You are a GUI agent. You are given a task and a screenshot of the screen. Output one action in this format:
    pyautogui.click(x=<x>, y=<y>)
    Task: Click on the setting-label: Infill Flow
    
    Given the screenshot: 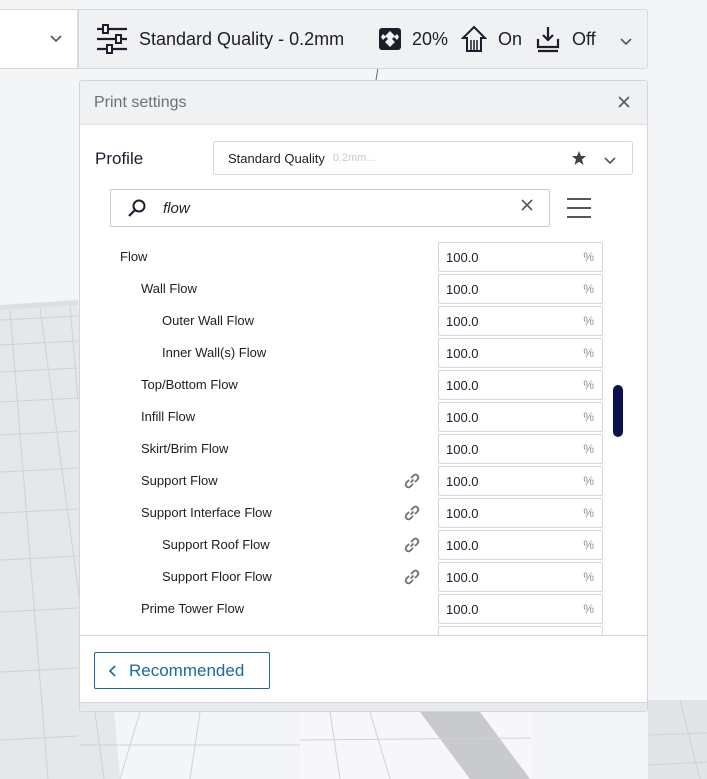 What is the action you would take?
    pyautogui.click(x=168, y=416)
    